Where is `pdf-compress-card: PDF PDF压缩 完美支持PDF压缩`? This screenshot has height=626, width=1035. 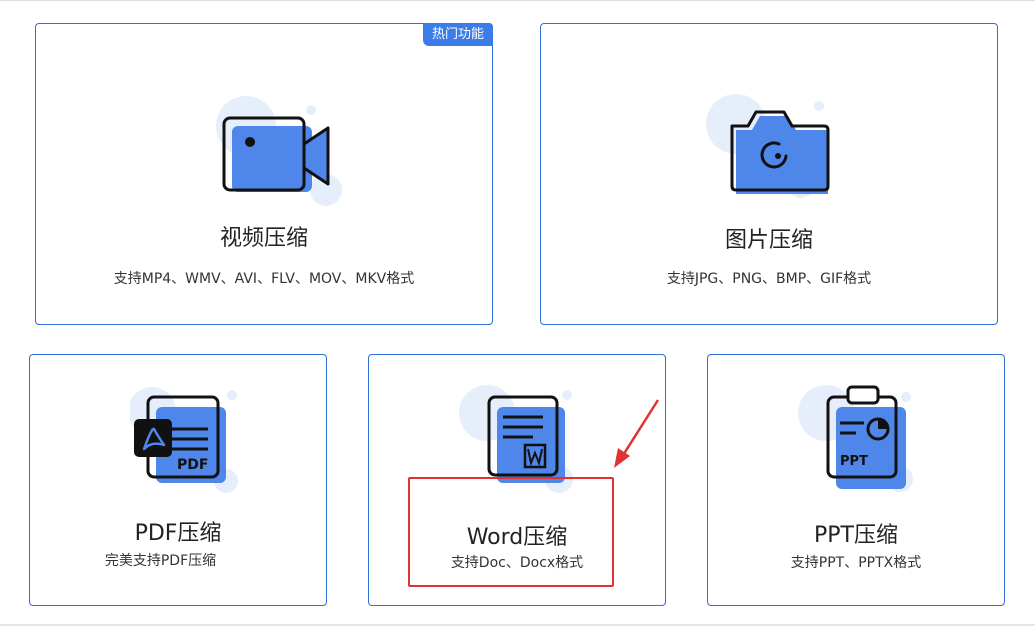 pdf-compress-card: PDF PDF压缩 完美支持PDF压缩 is located at coordinates (178, 480).